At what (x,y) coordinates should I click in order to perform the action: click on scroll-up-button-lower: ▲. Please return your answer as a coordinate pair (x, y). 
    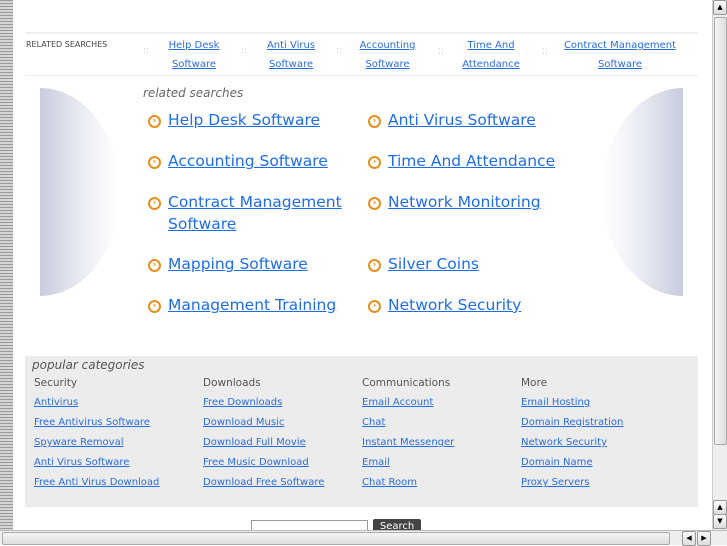
    Looking at the image, I should click on (720, 507).